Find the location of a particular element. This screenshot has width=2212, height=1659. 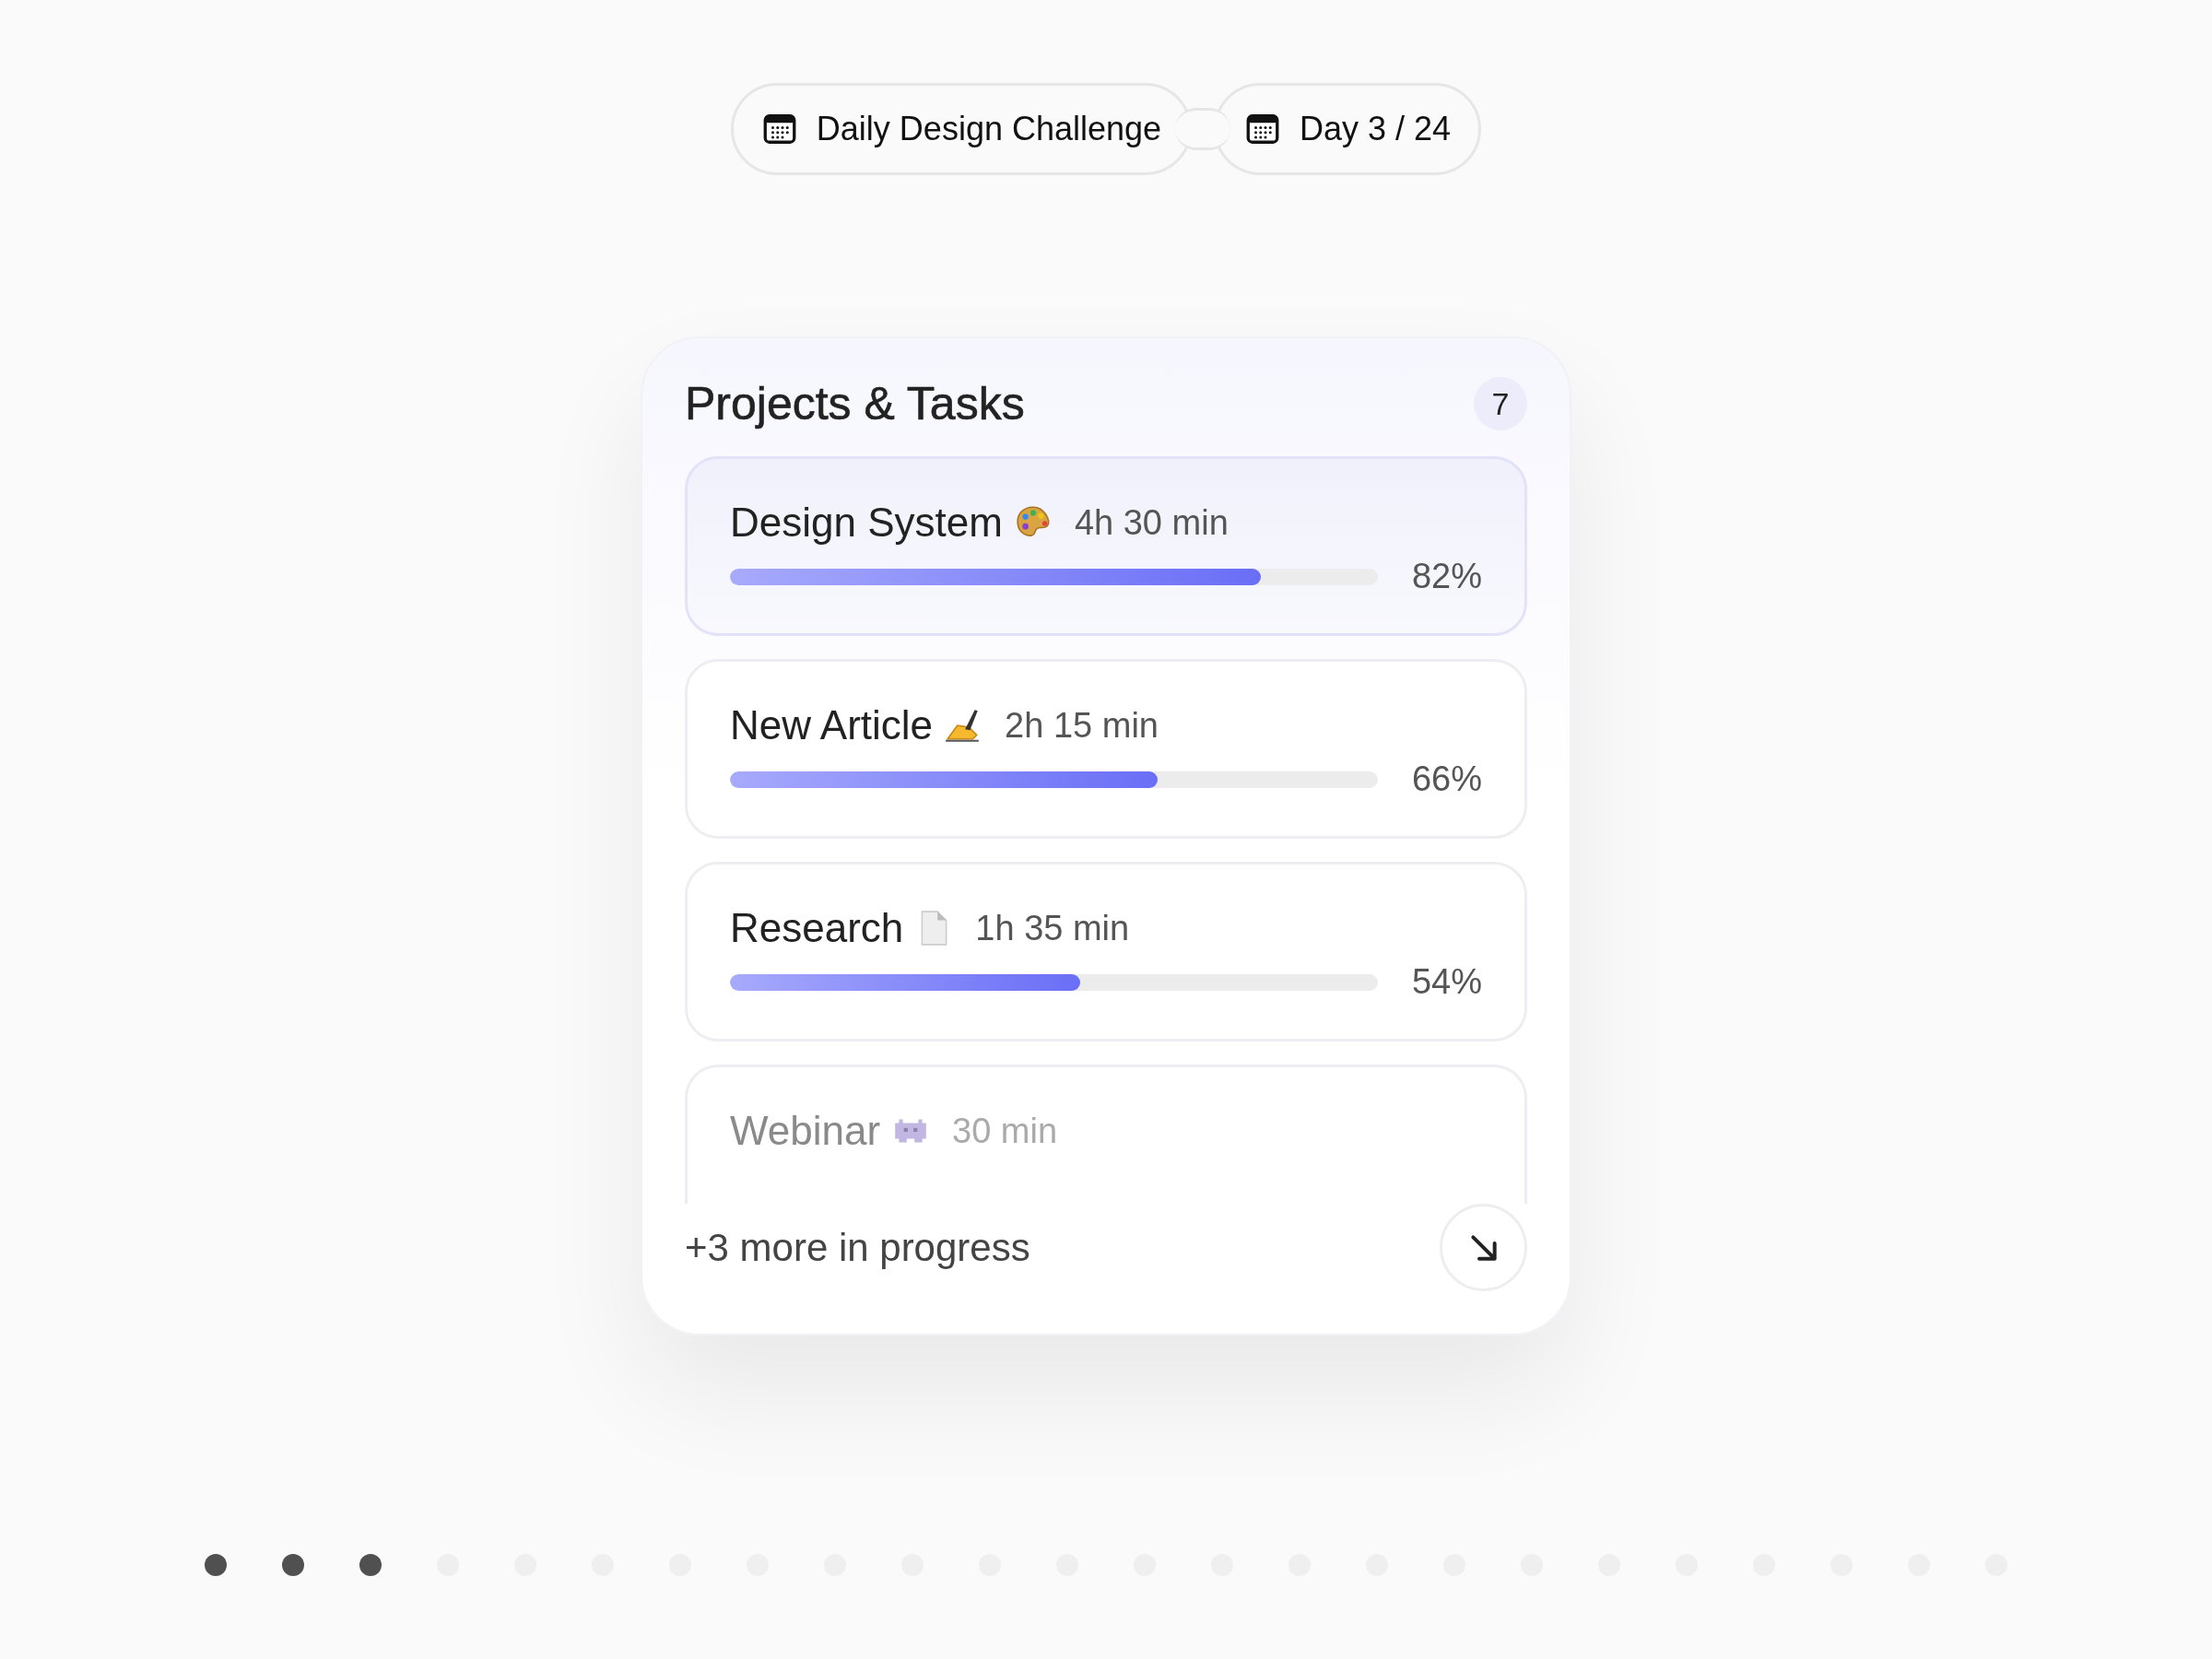

task-card: Research 1h 35 min 54% is located at coordinates (1106, 951).